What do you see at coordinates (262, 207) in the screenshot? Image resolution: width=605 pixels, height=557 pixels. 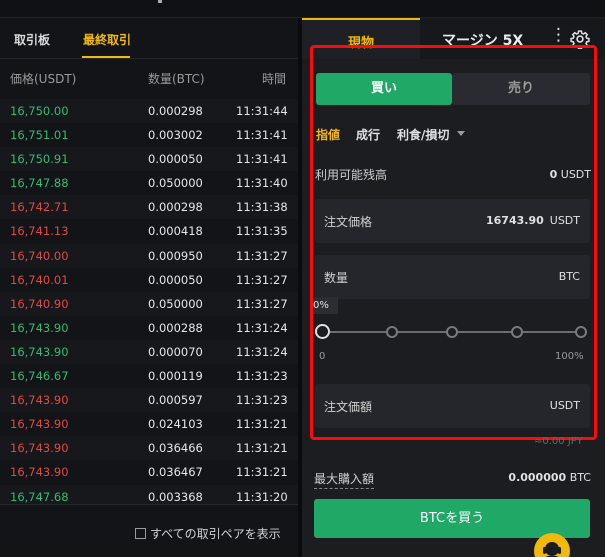 I see `trade-time: 11:31:38` at bounding box center [262, 207].